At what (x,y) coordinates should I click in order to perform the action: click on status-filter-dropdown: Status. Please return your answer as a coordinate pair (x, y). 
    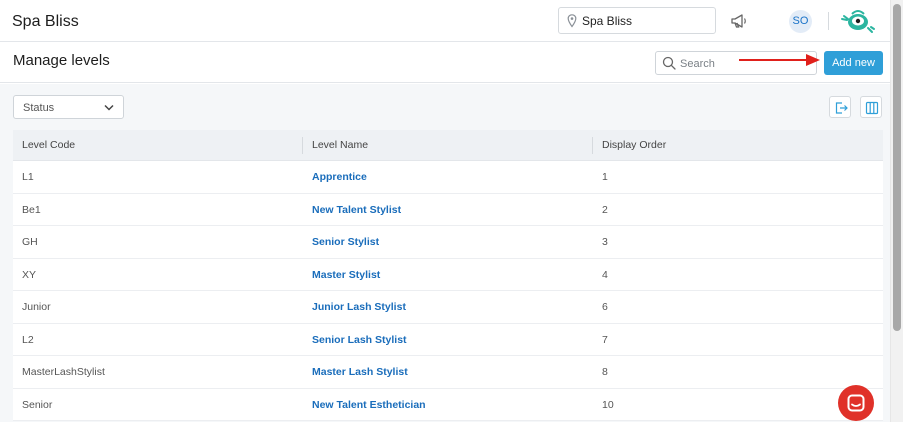
    Looking at the image, I should click on (68, 107).